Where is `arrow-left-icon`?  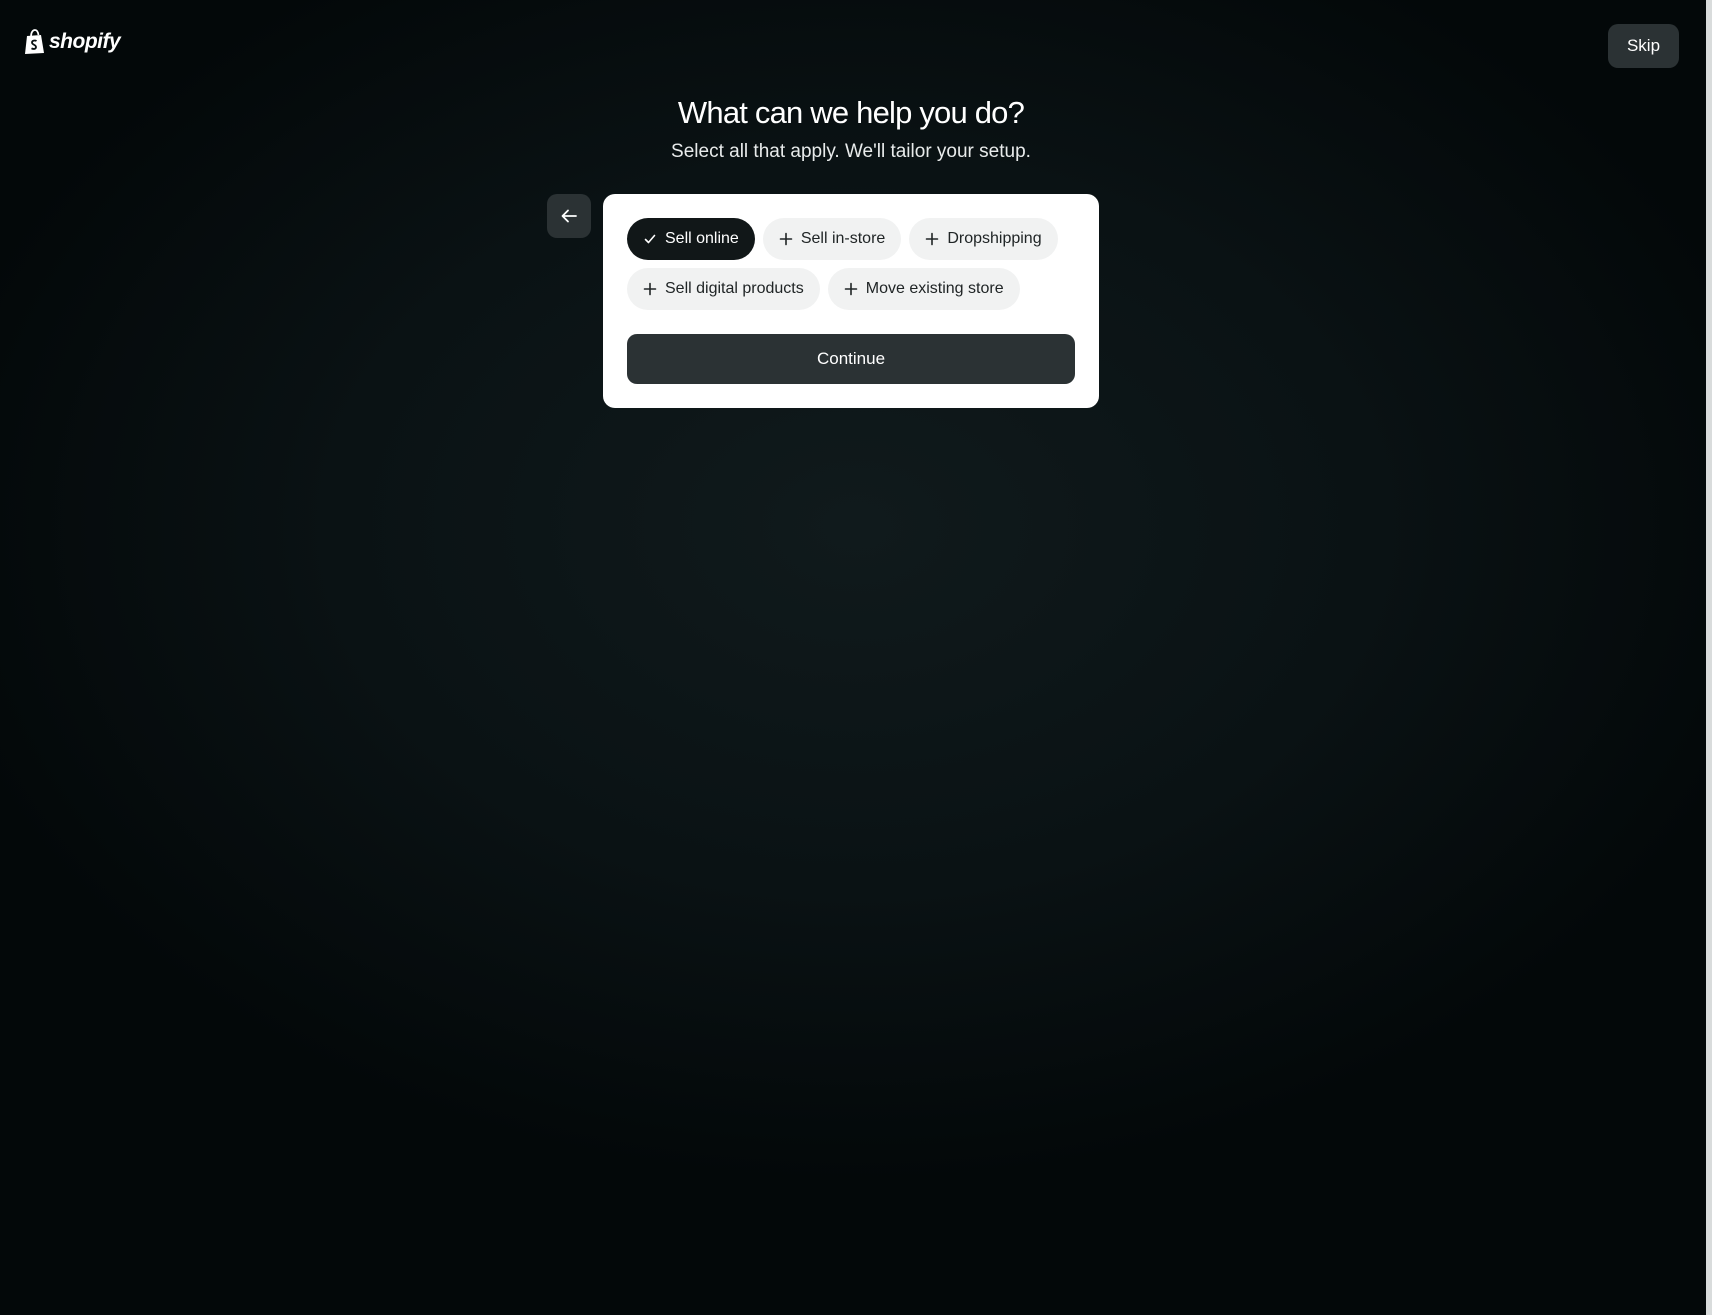 arrow-left-icon is located at coordinates (569, 216).